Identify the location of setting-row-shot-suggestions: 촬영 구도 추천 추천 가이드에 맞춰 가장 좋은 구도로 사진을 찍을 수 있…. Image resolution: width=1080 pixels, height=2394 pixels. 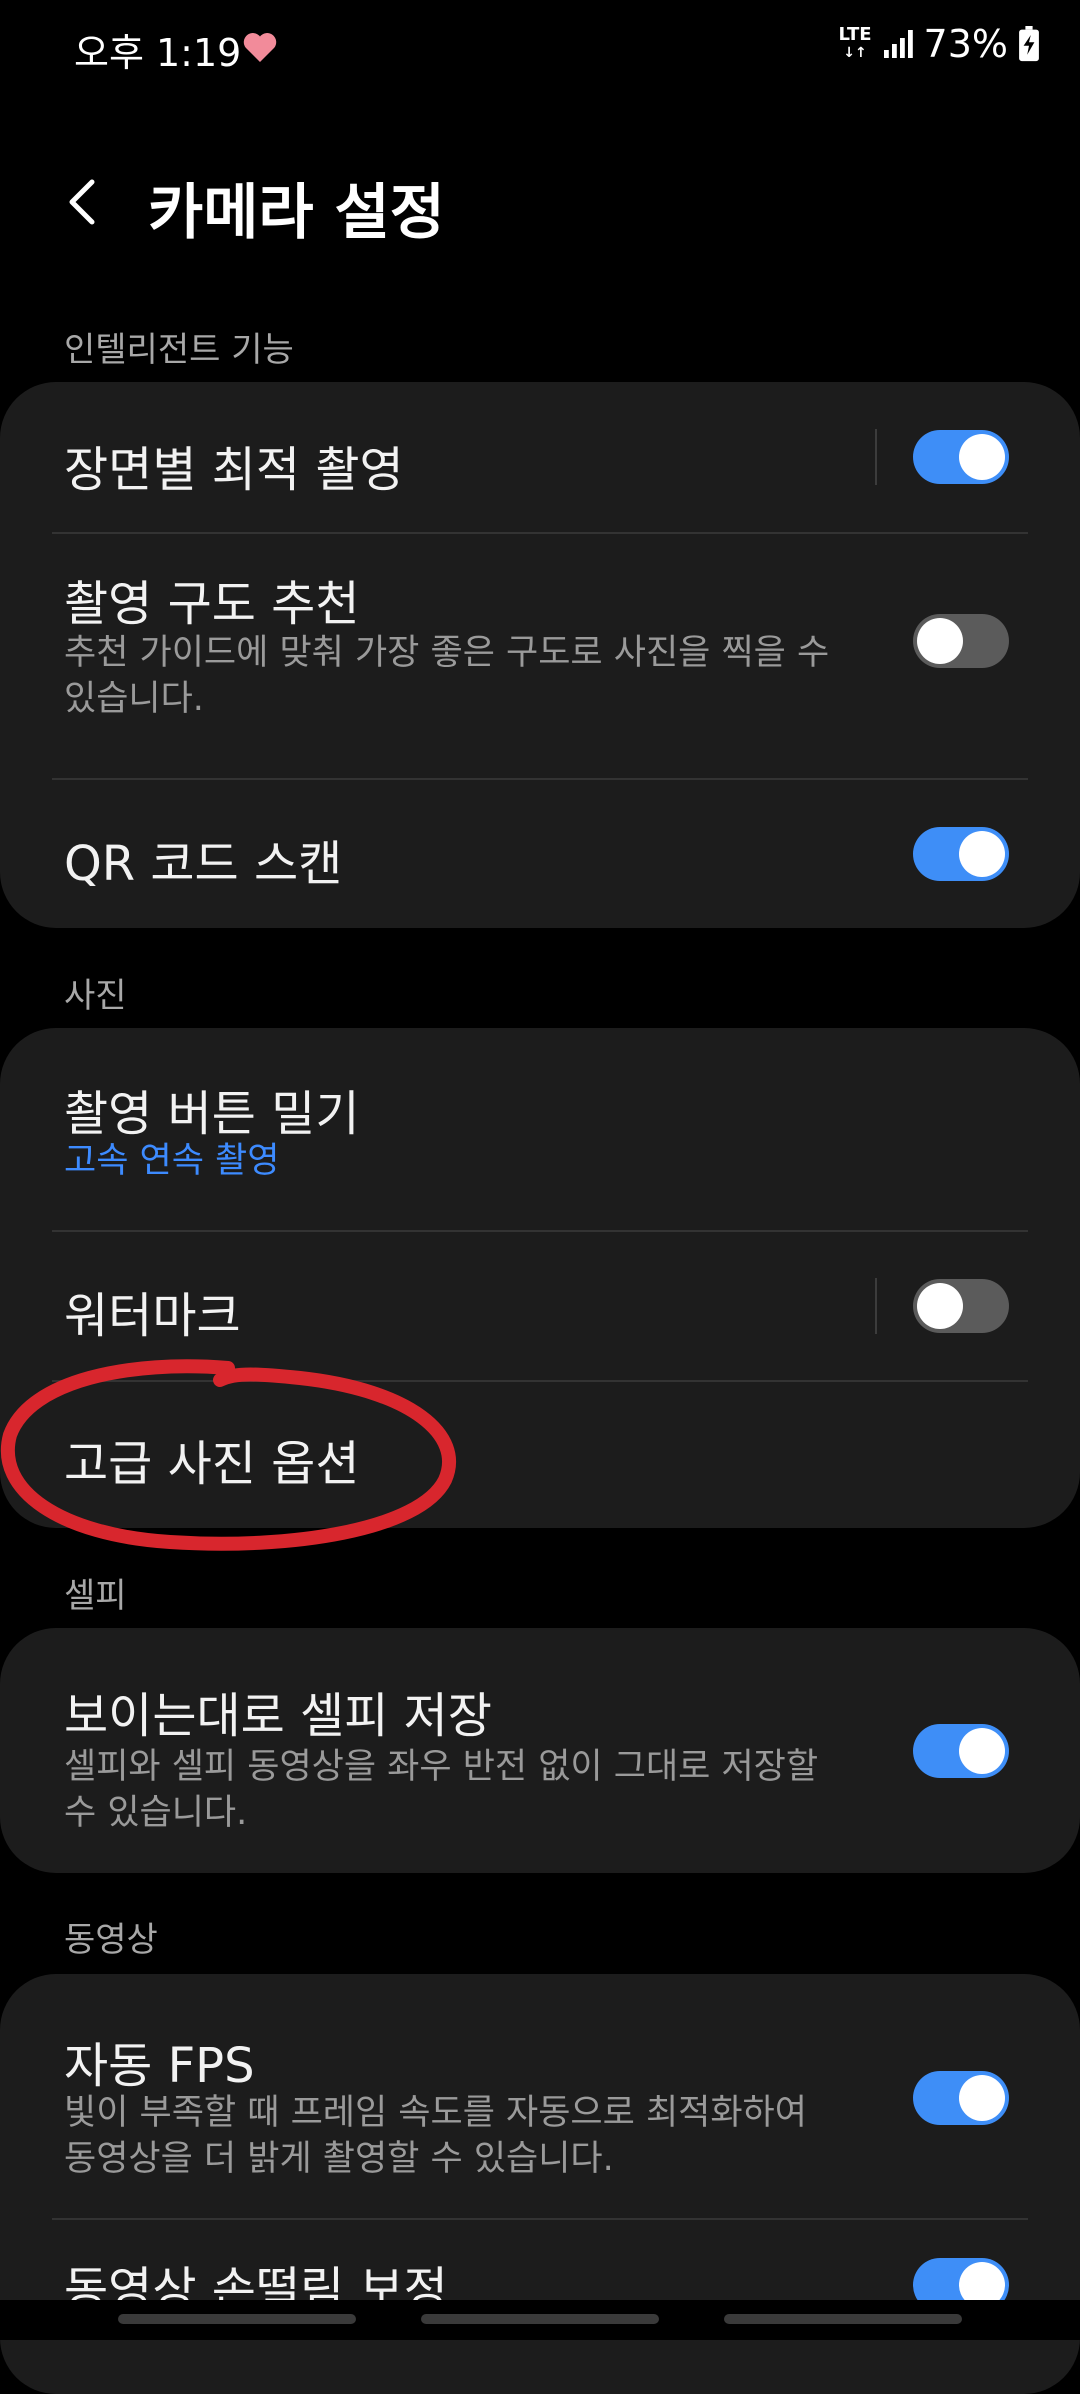
(540, 655).